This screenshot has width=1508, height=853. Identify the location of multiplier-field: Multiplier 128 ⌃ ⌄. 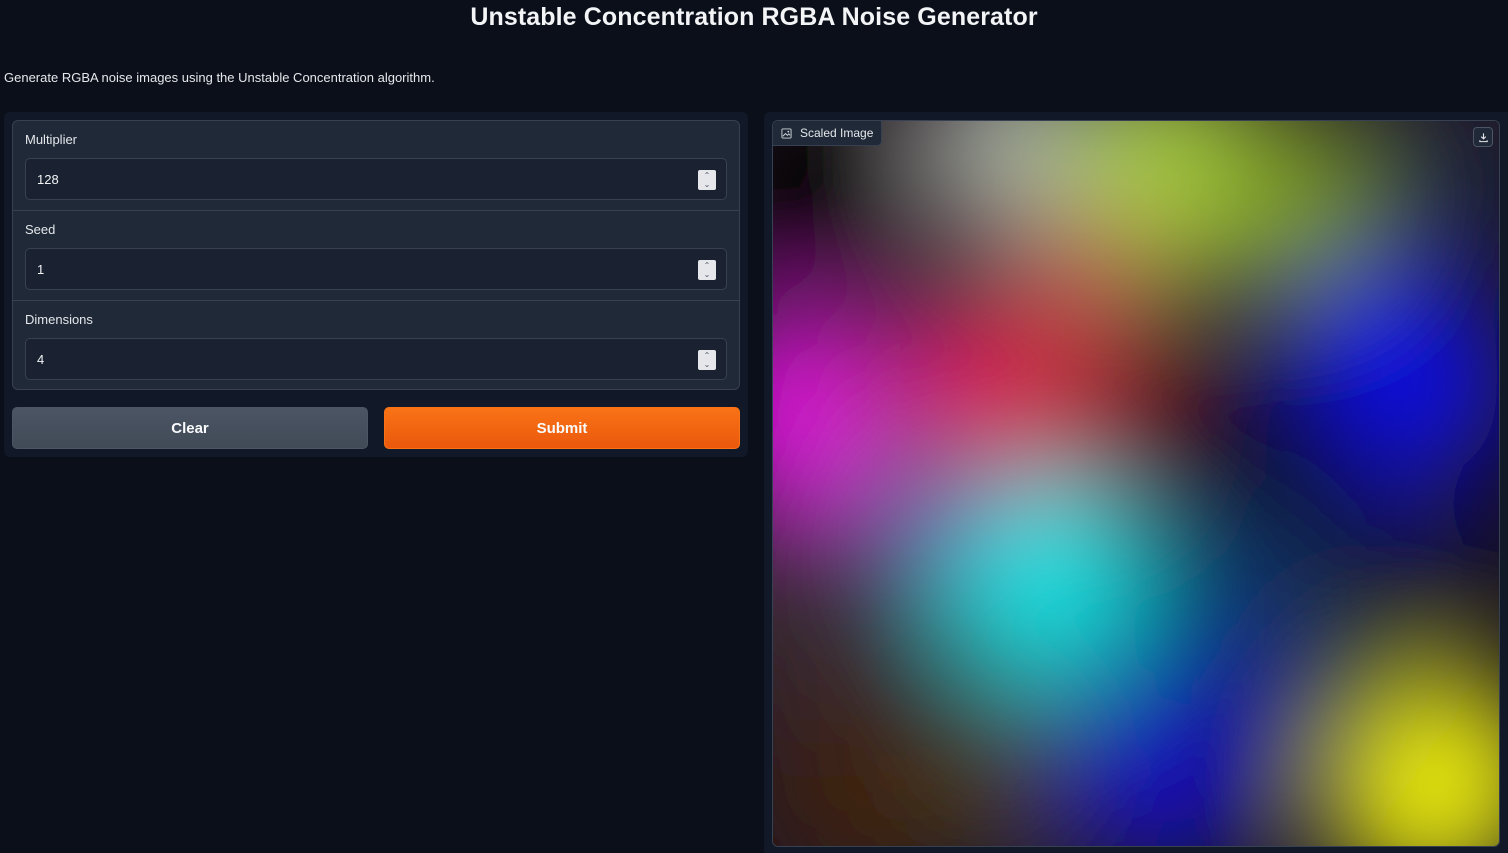
(376, 166).